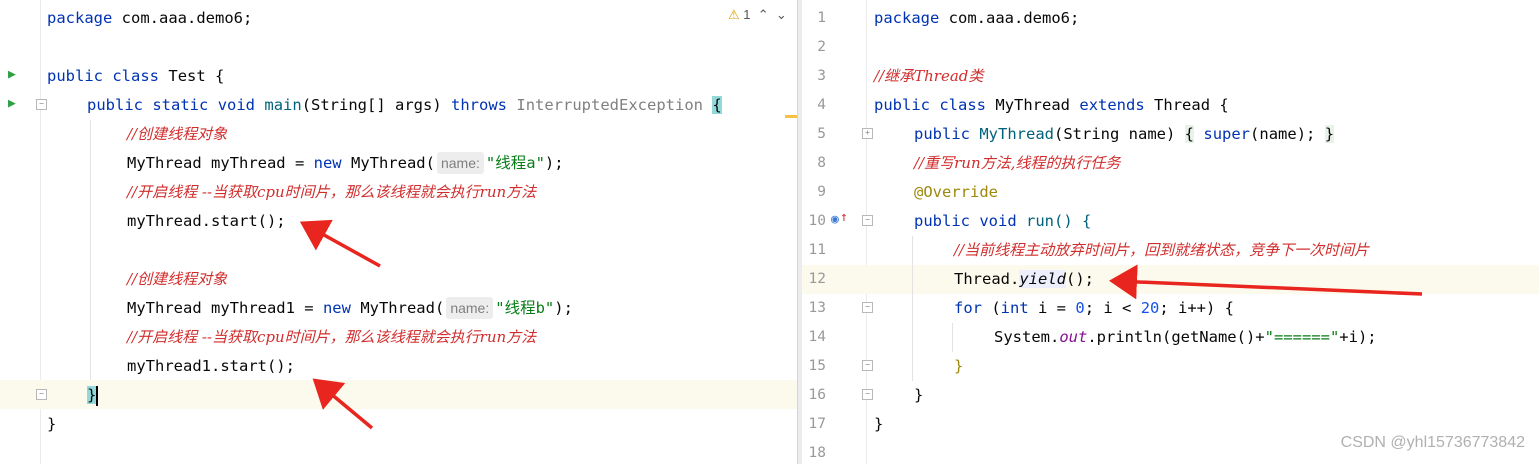  I want to click on line-number: 1, so click(821, 18).